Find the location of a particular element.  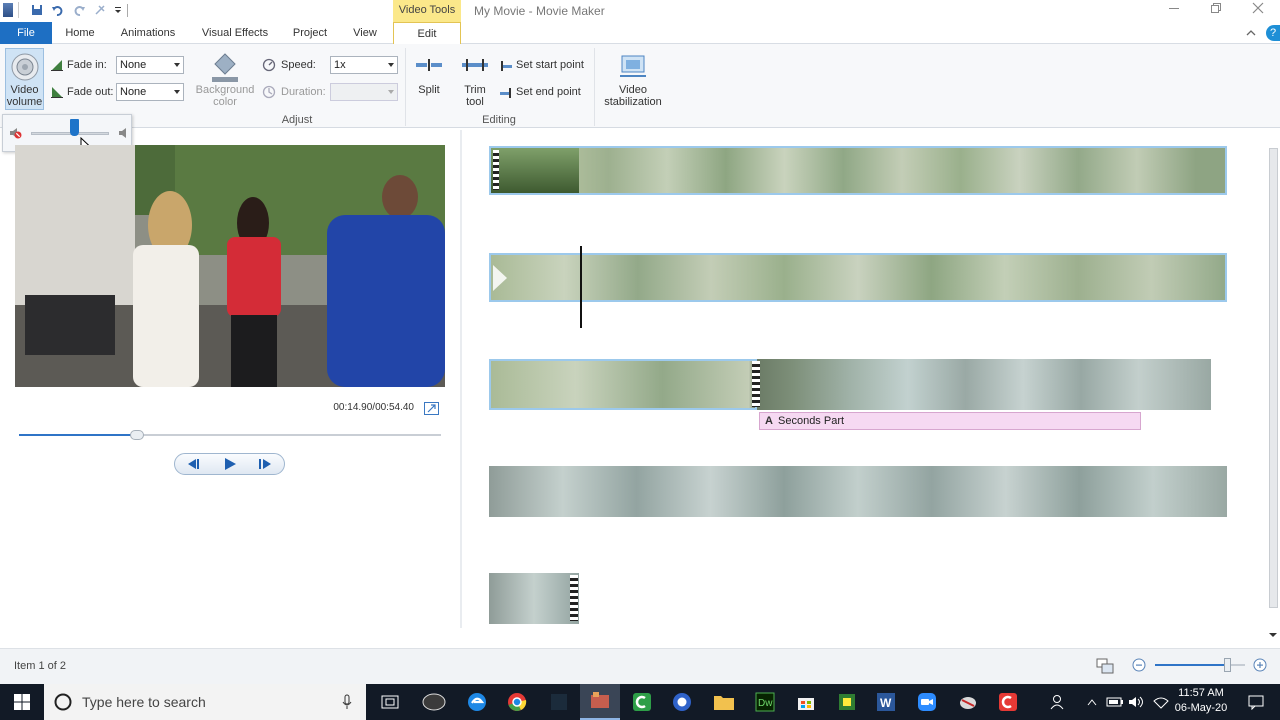

split-button: Split is located at coordinates (429, 77).